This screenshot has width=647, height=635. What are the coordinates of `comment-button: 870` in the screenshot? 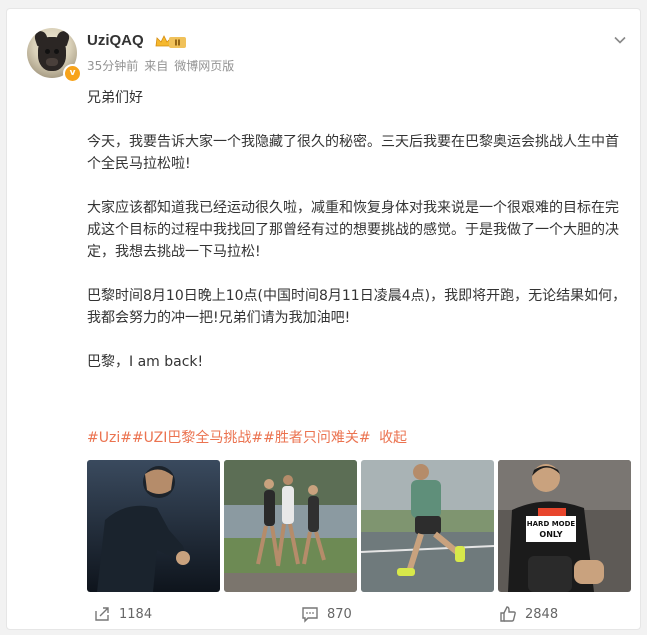 It's located at (326, 614).